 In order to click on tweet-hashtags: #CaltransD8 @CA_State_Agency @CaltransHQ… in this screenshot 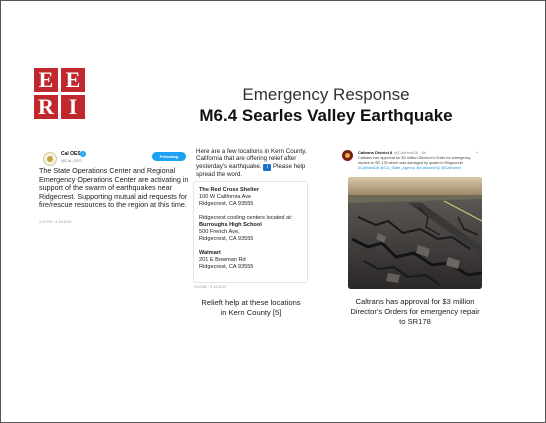, I will do `click(409, 168)`.